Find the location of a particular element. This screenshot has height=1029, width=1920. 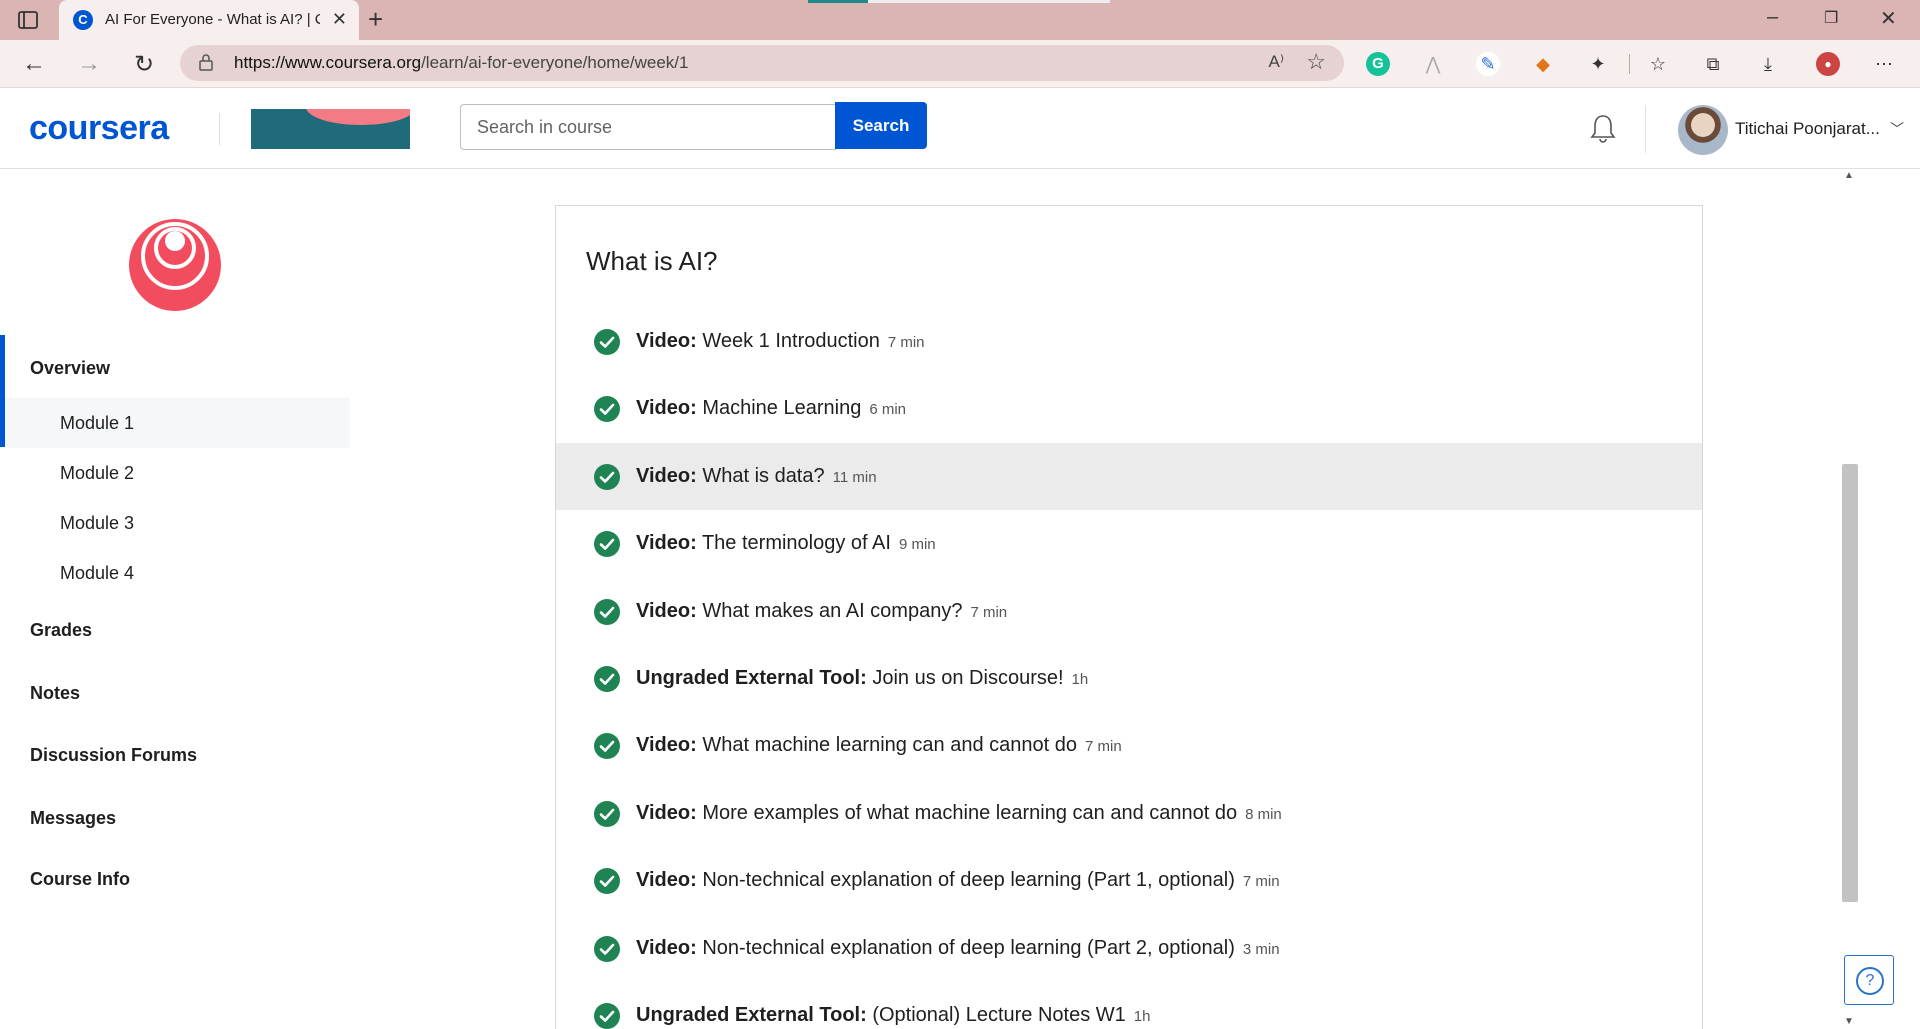

lesson-item: Video: What is data? 11 min is located at coordinates (1129, 476).